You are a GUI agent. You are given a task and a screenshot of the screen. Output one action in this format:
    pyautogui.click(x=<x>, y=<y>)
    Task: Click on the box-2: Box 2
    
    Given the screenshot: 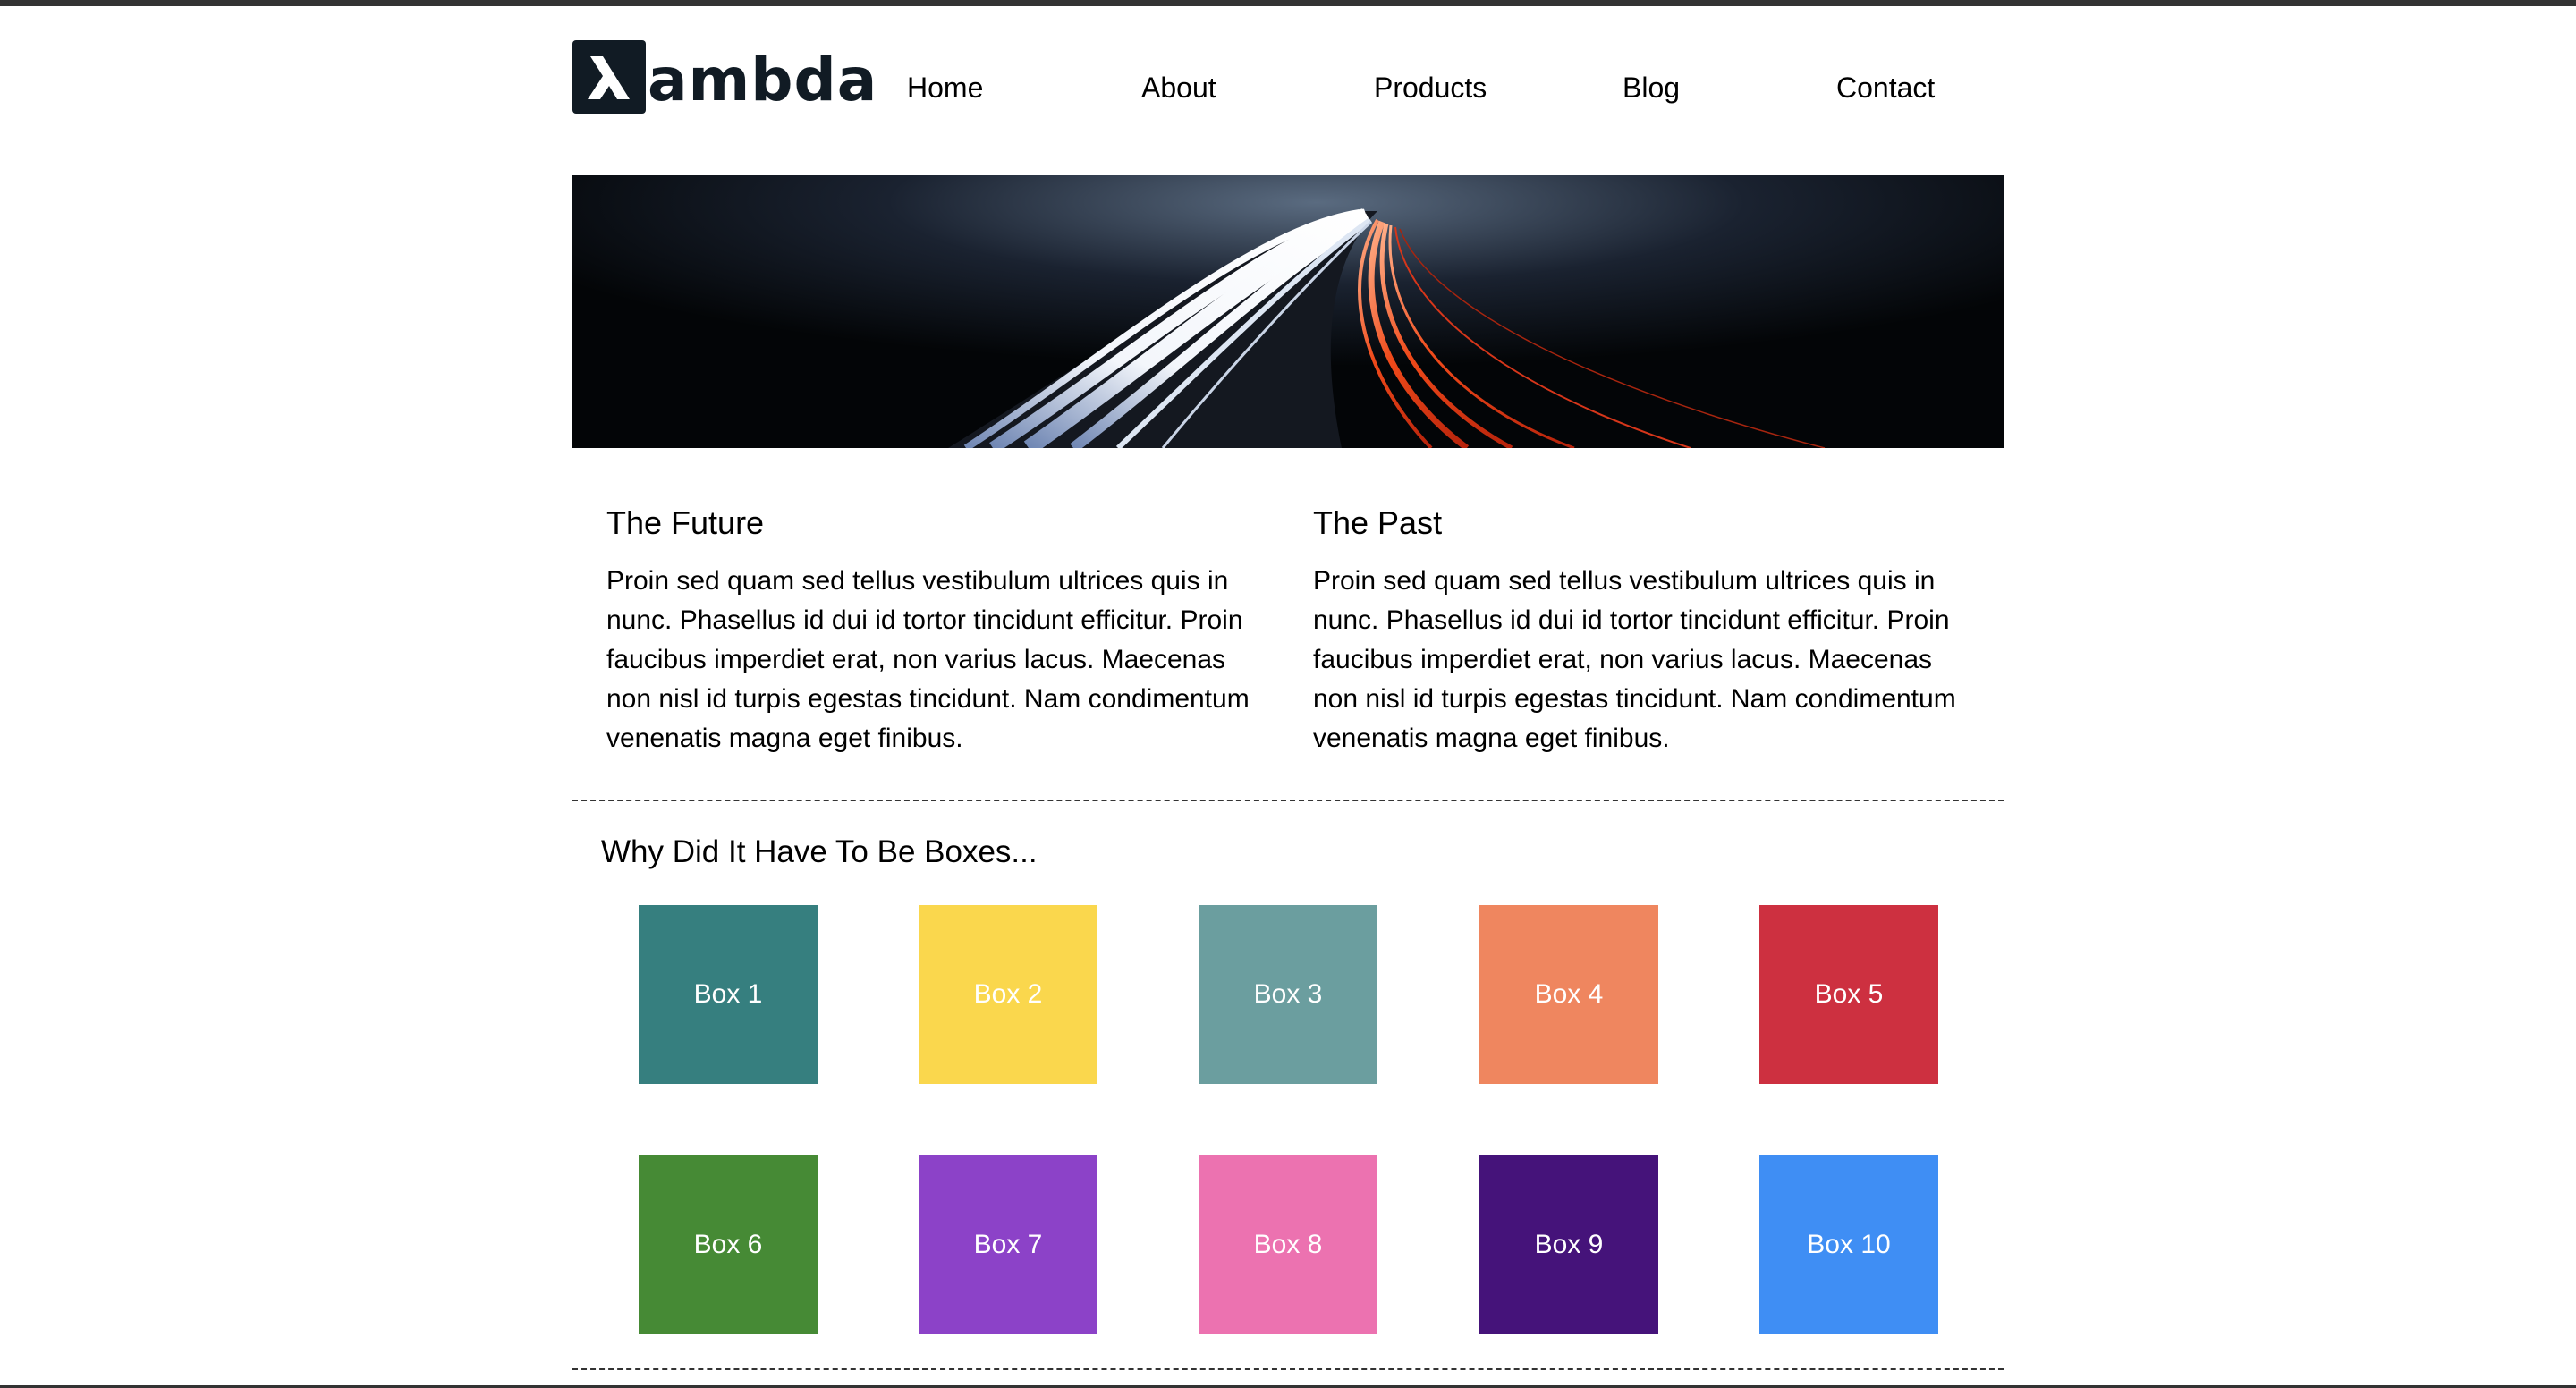 What is the action you would take?
    pyautogui.click(x=1008, y=995)
    